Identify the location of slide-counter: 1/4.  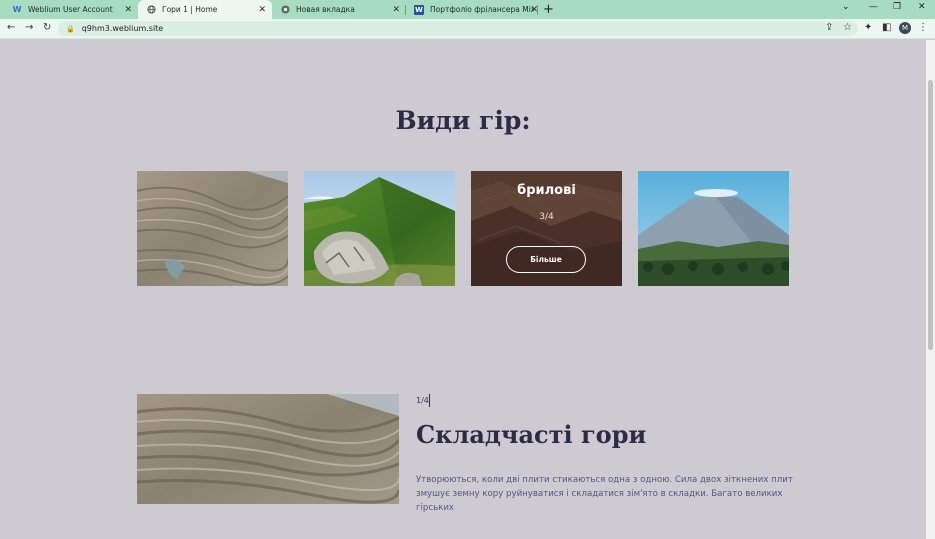
(422, 400).